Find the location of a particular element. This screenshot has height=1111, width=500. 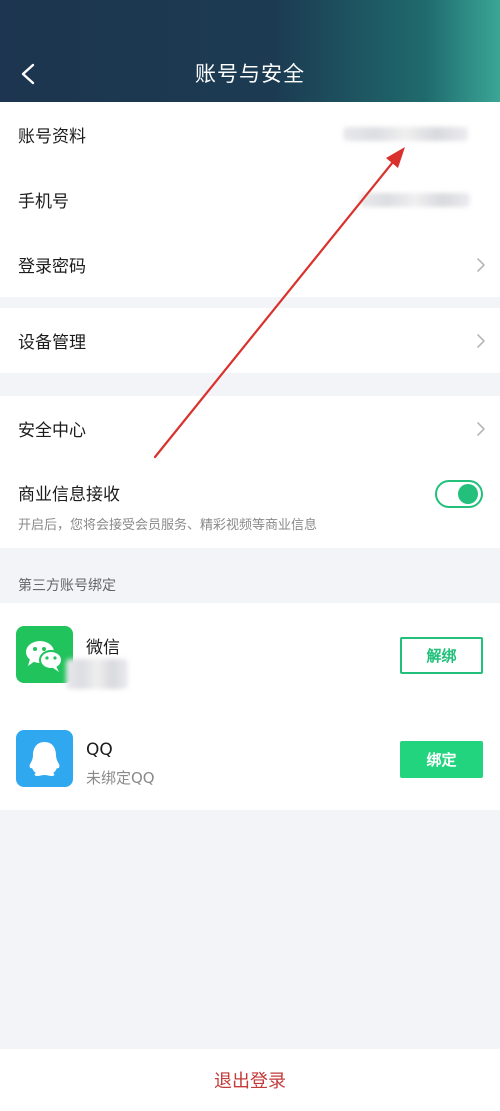

qq-icon is located at coordinates (44, 758).